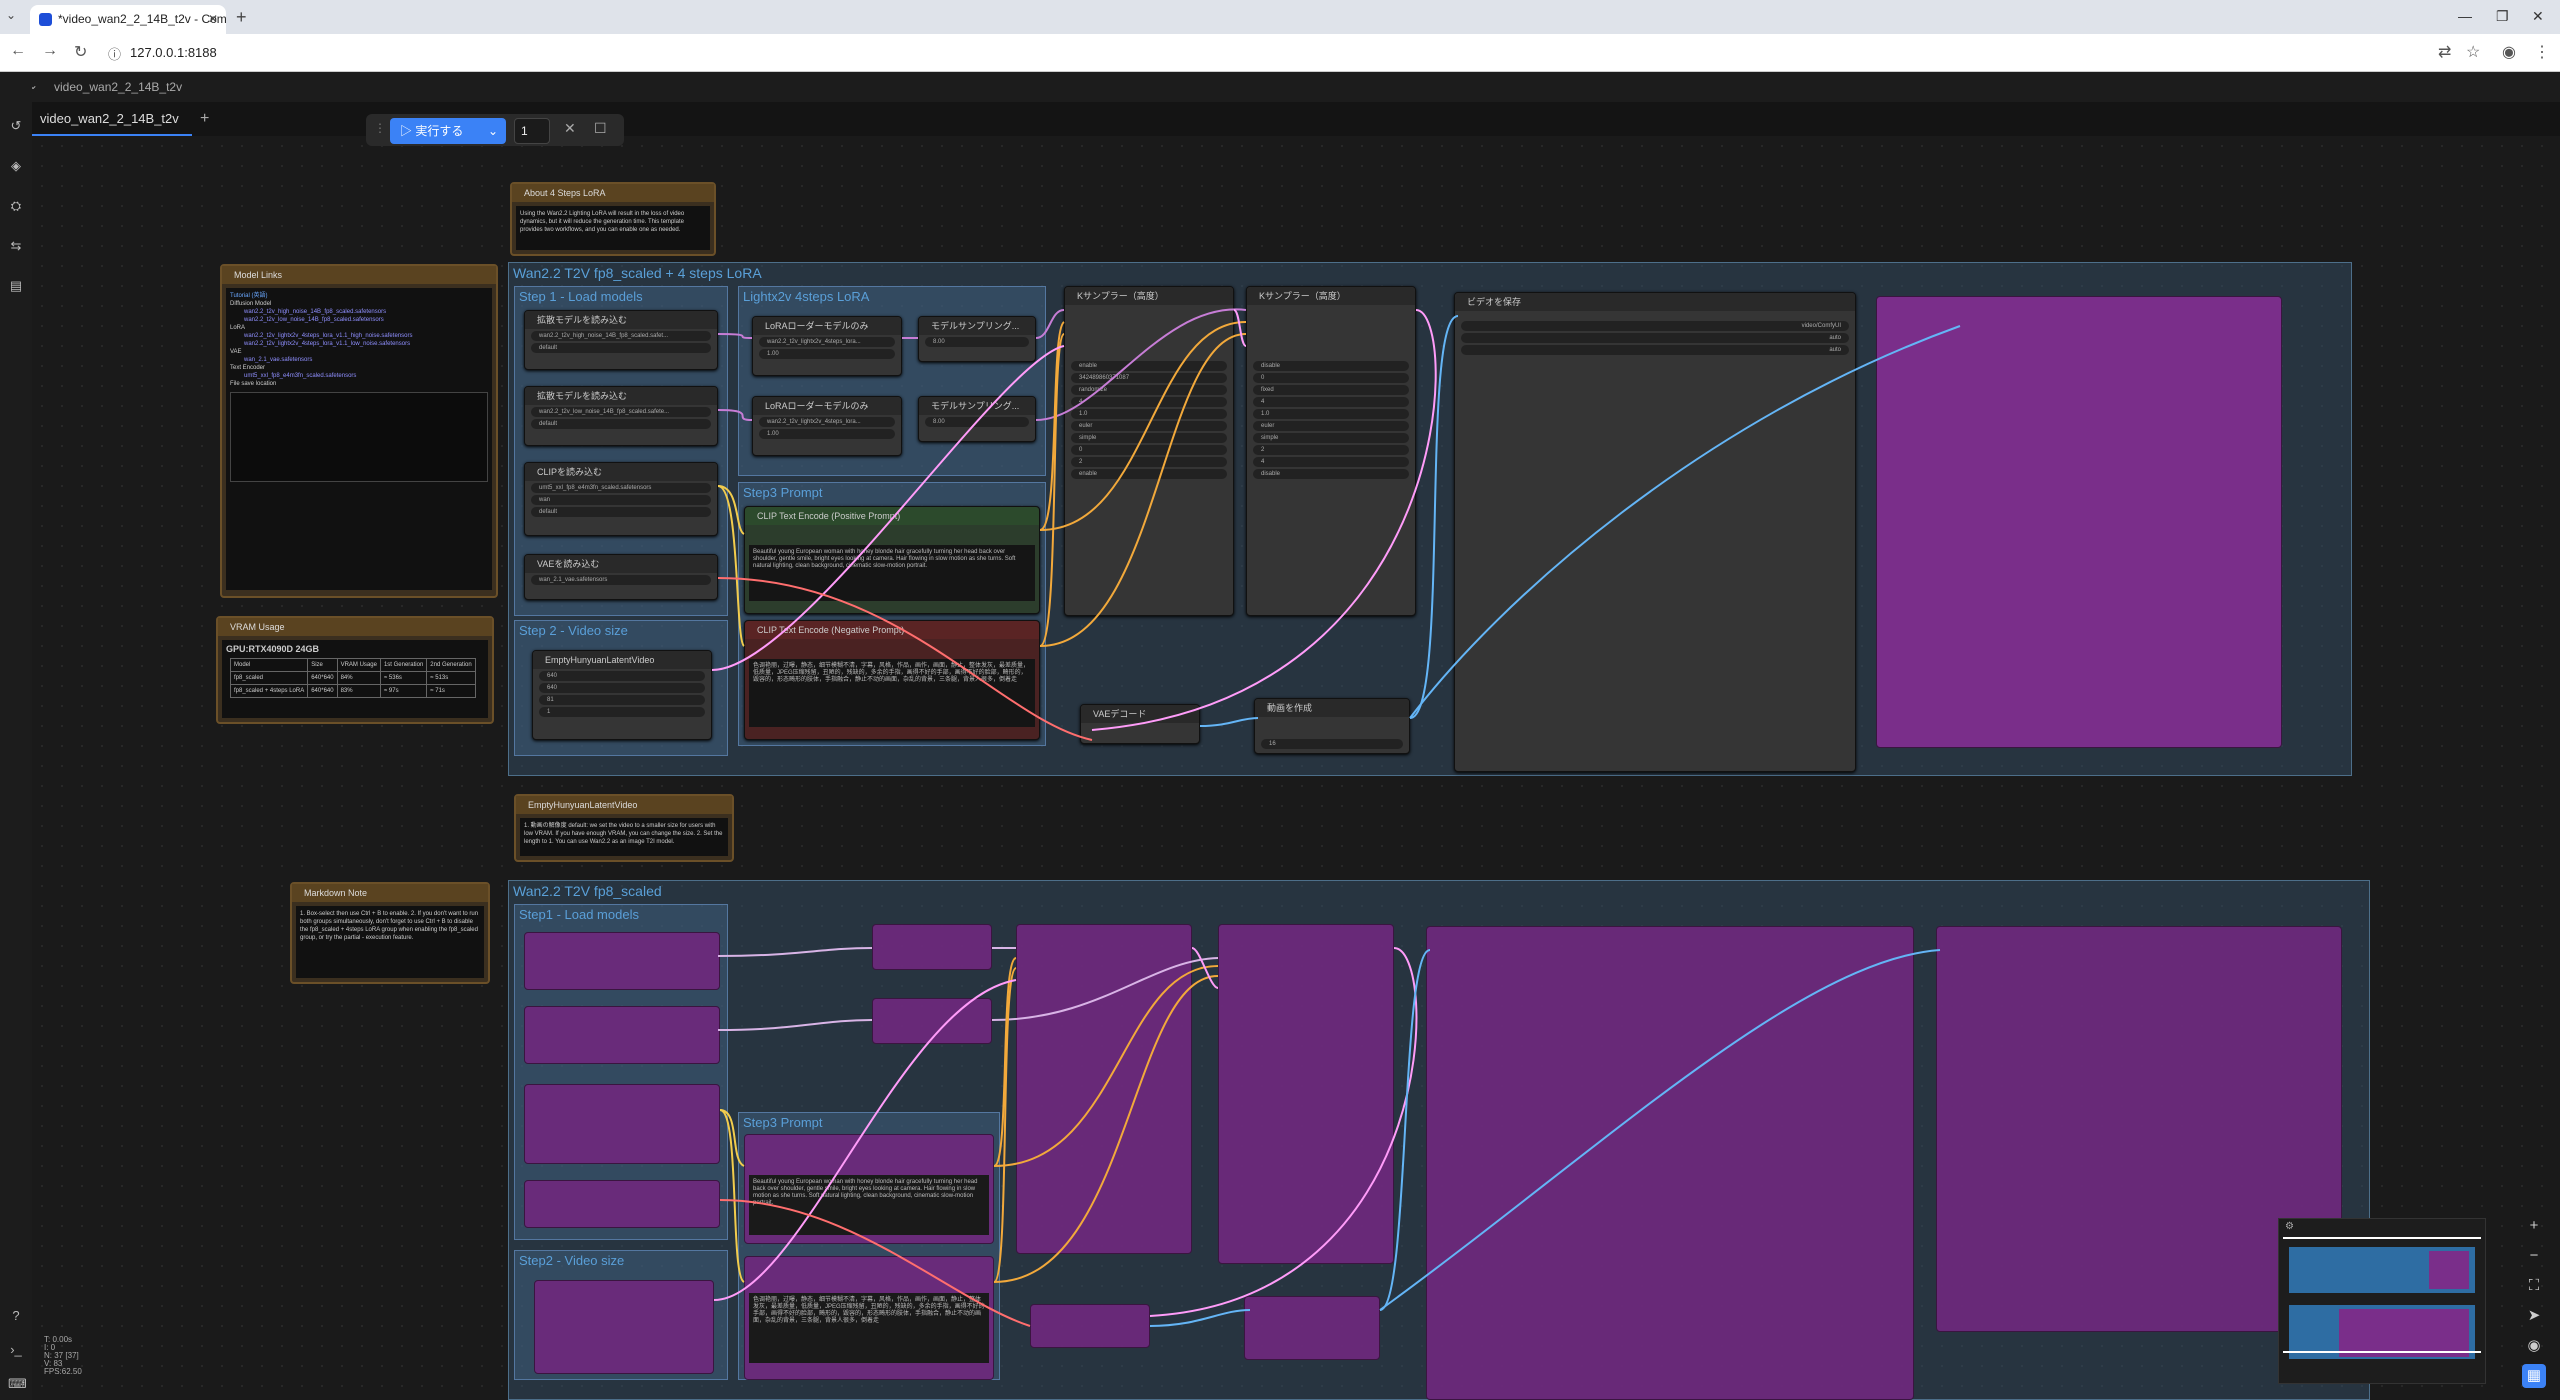 This screenshot has height=1400, width=2560. Describe the element at coordinates (2382, 1238) in the screenshot. I see `minimap-viewport-top` at that location.